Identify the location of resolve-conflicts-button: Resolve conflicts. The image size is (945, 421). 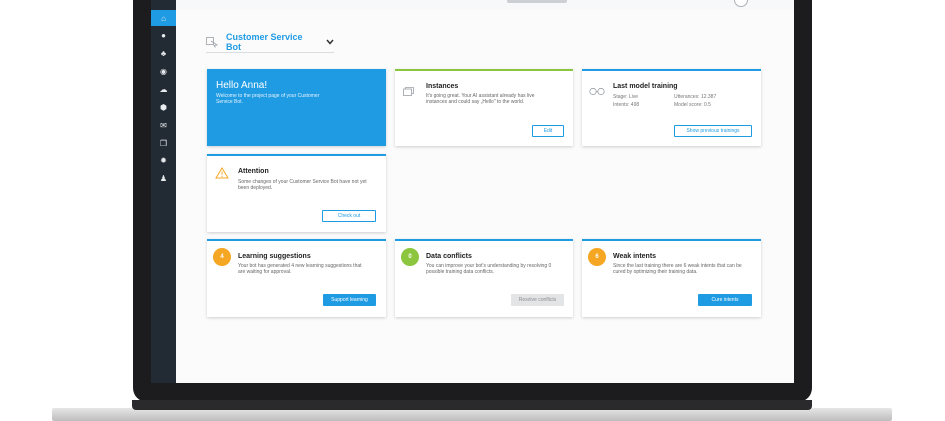
(537, 300).